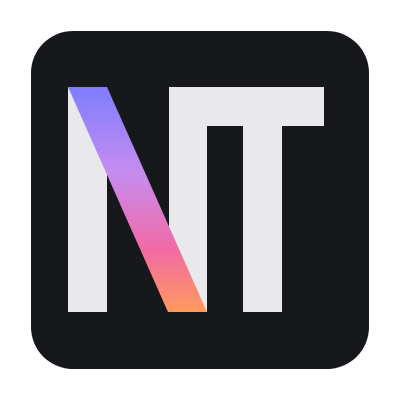 This screenshot has height=400, width=400. Describe the element at coordinates (265, 106) in the screenshot. I see `letter-t-crossbar` at that location.